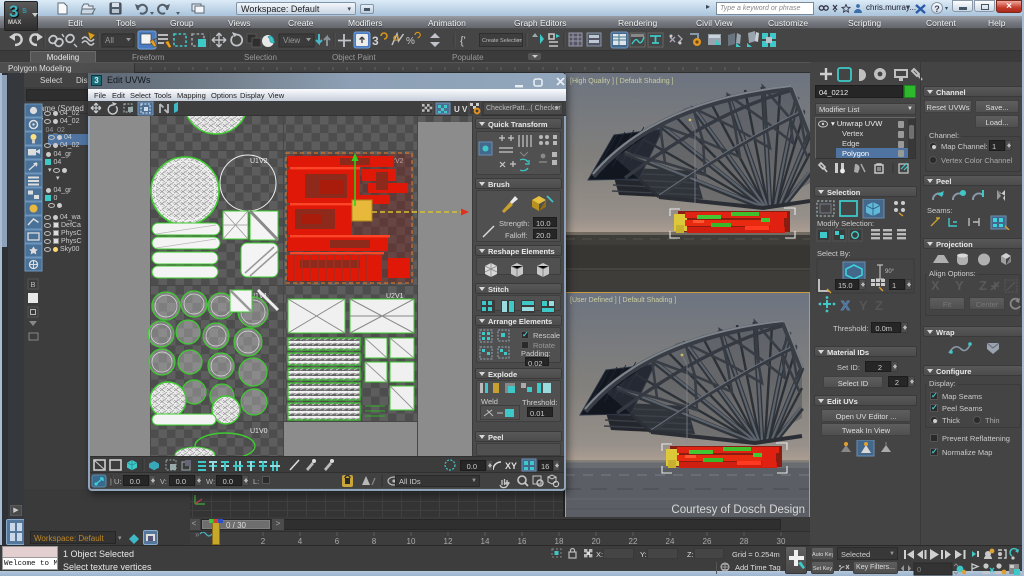 The width and height of the screenshot is (1024, 576). I want to click on svg-text: X, so click(845, 305).